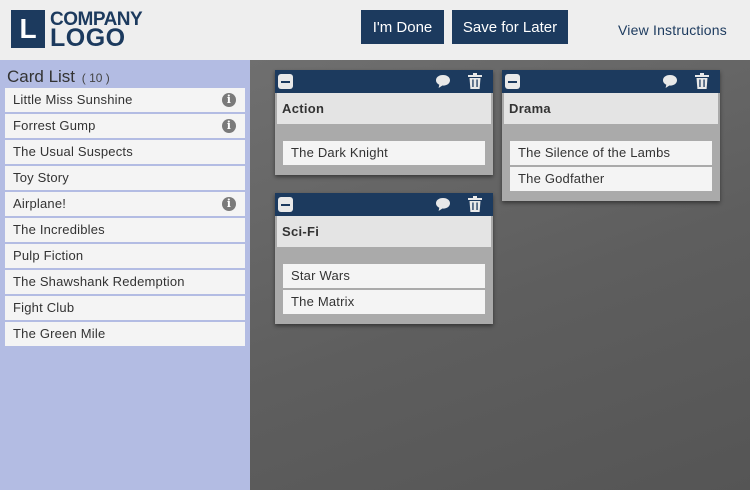 The width and height of the screenshot is (750, 490). What do you see at coordinates (54, 125) in the screenshot?
I see `card-label: Forrest Gump` at bounding box center [54, 125].